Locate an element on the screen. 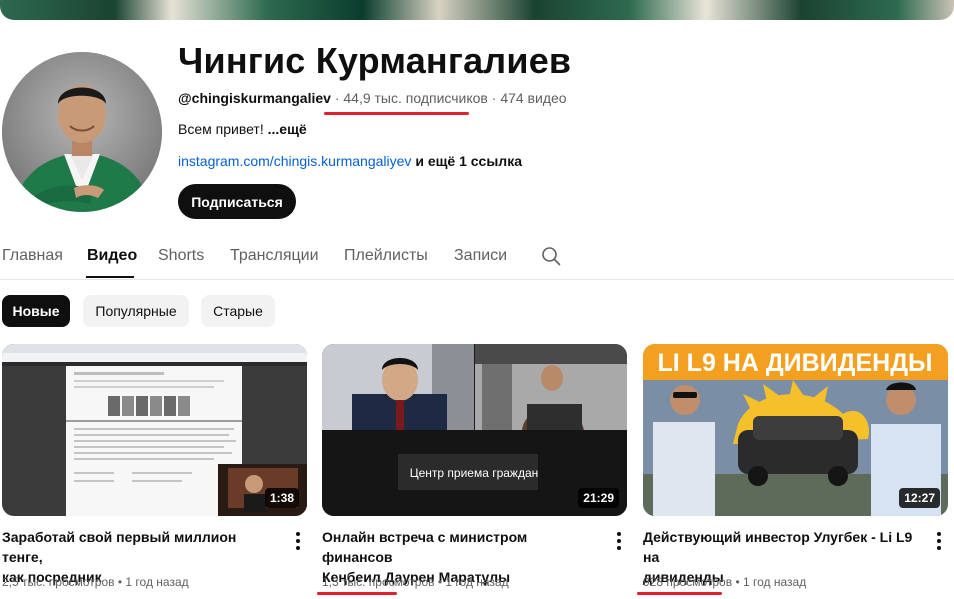 This screenshot has width=954, height=599. filter-newest: Новые is located at coordinates (36, 311).